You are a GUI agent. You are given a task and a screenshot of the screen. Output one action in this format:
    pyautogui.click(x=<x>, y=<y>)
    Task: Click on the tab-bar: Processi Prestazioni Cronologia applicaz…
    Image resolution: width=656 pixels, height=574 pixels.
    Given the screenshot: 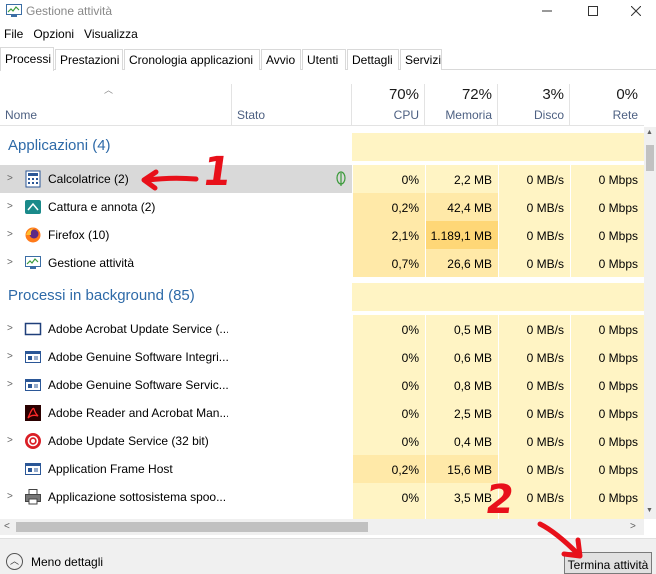 What is the action you would take?
    pyautogui.click(x=328, y=59)
    